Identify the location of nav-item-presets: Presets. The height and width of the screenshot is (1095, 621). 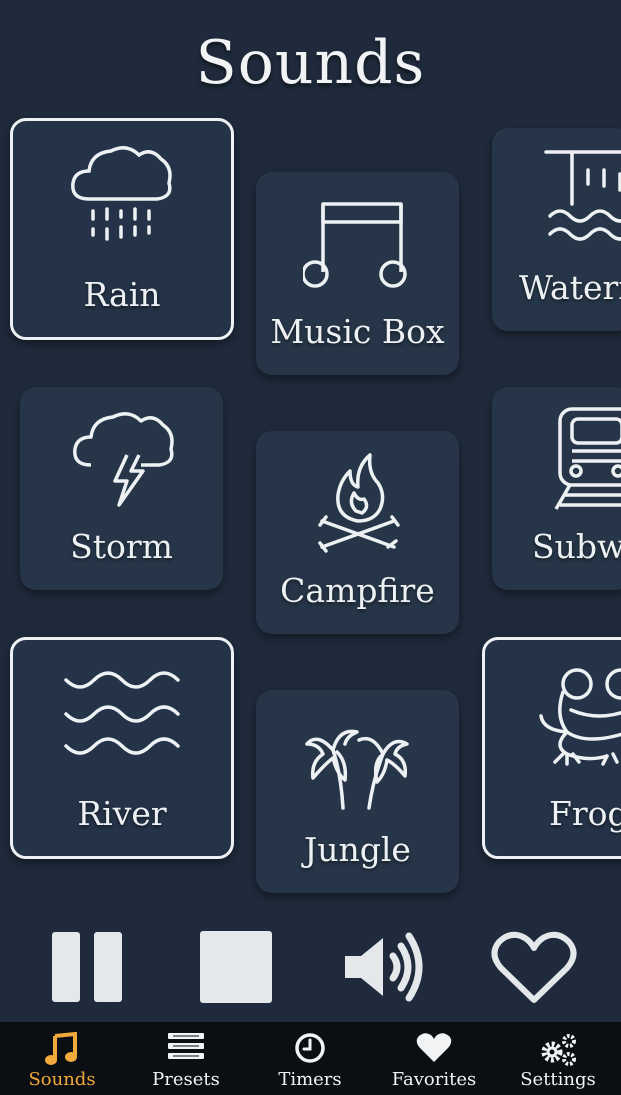
(186, 1058).